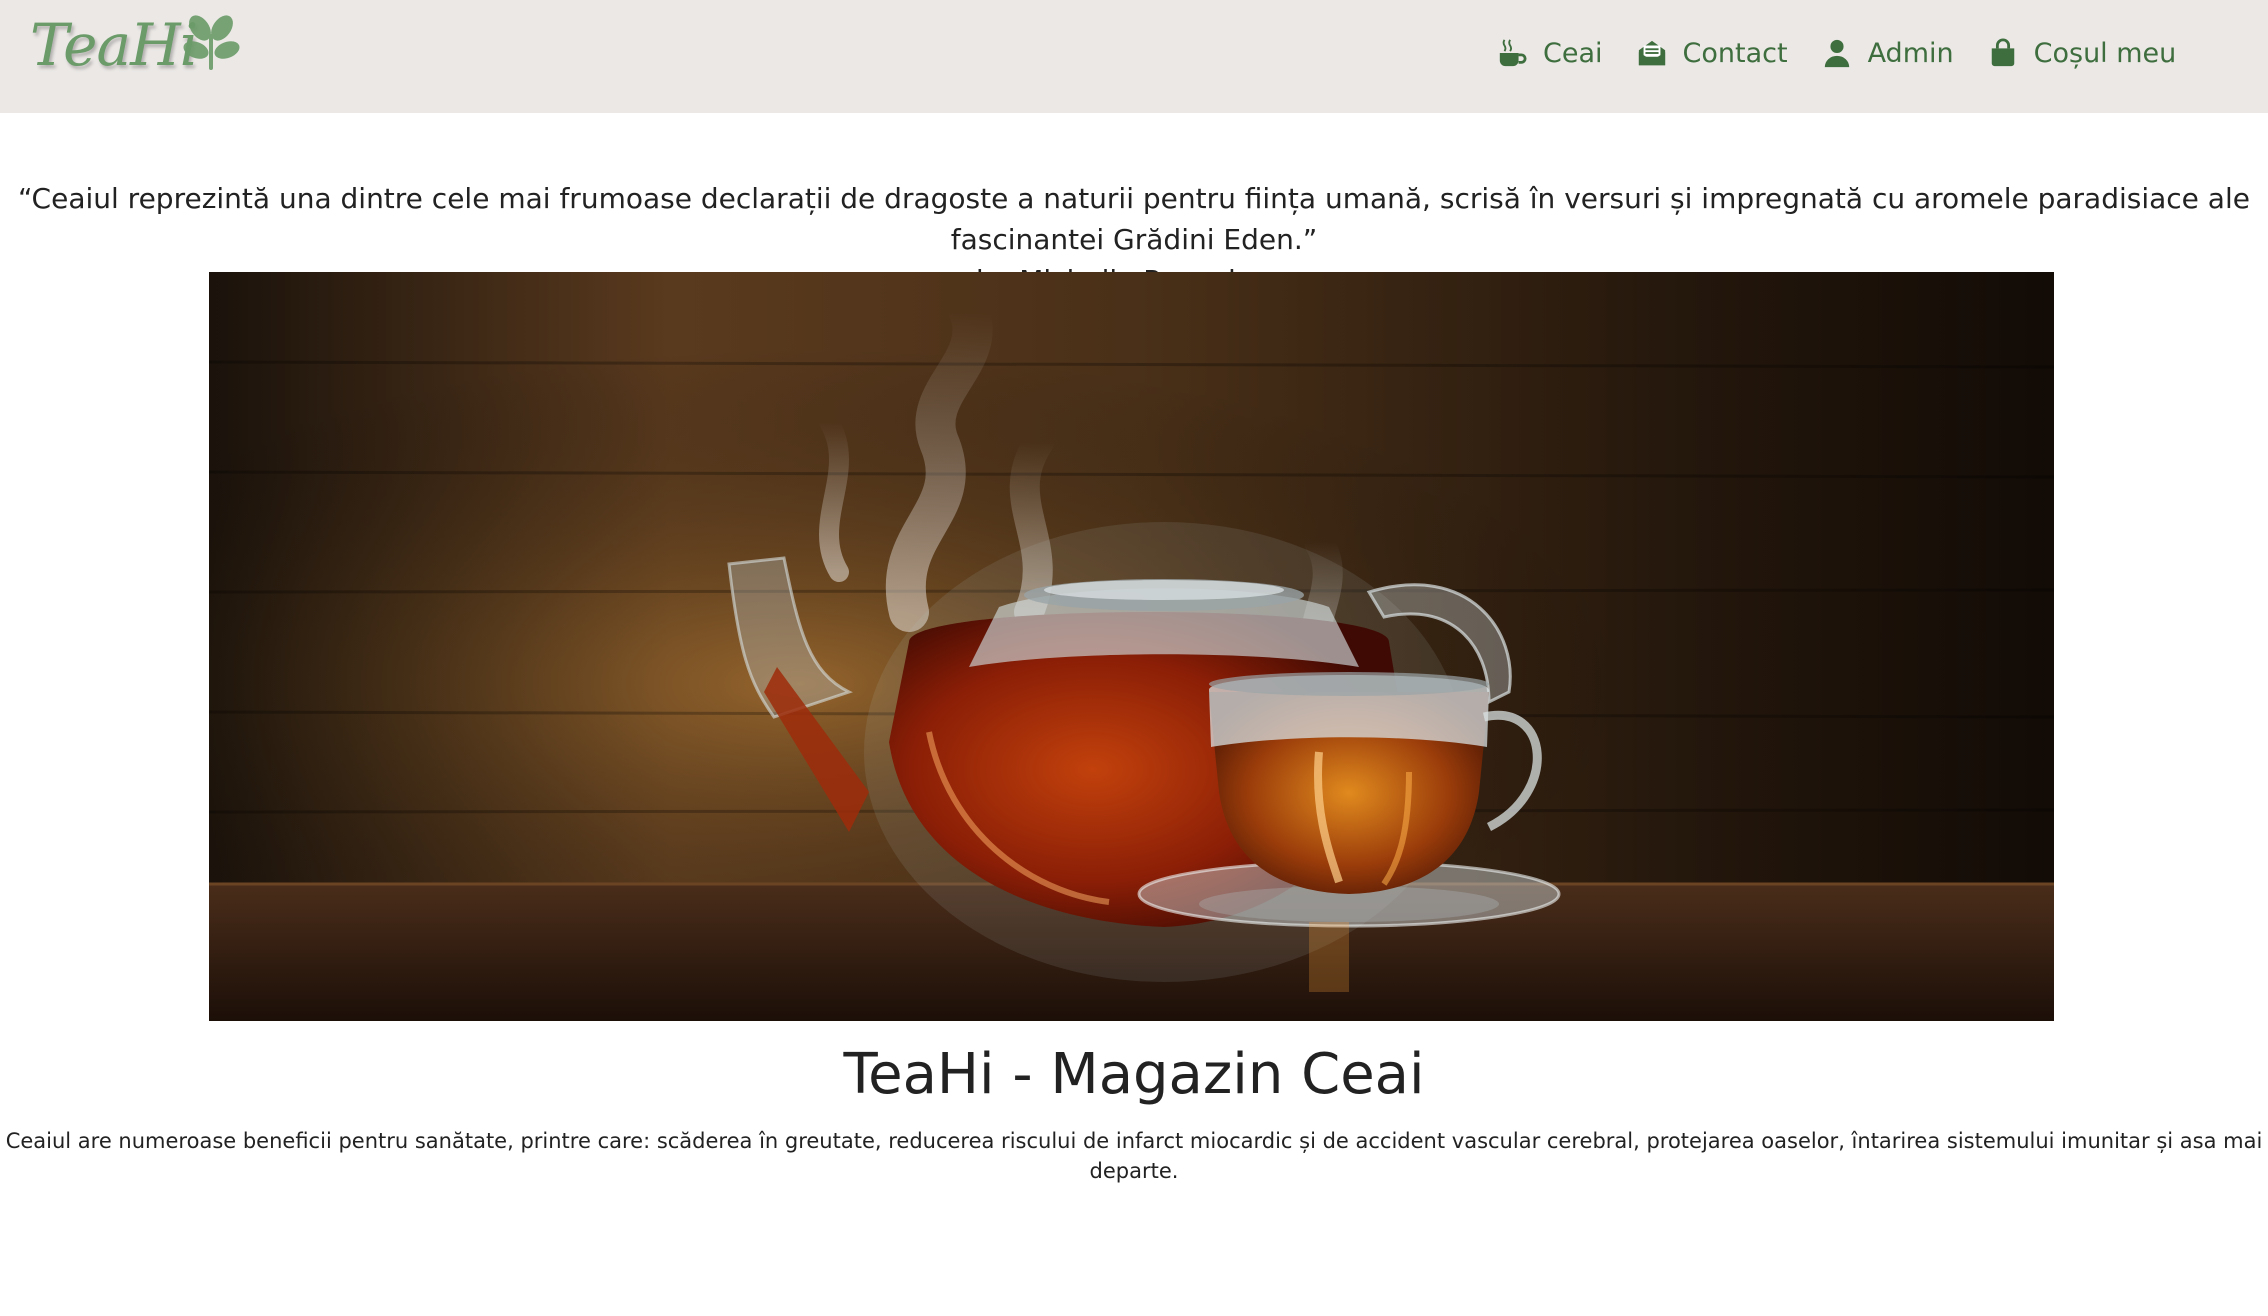  Describe the element at coordinates (2105, 53) in the screenshot. I see `nav-label-cart: Coșul meu` at that location.